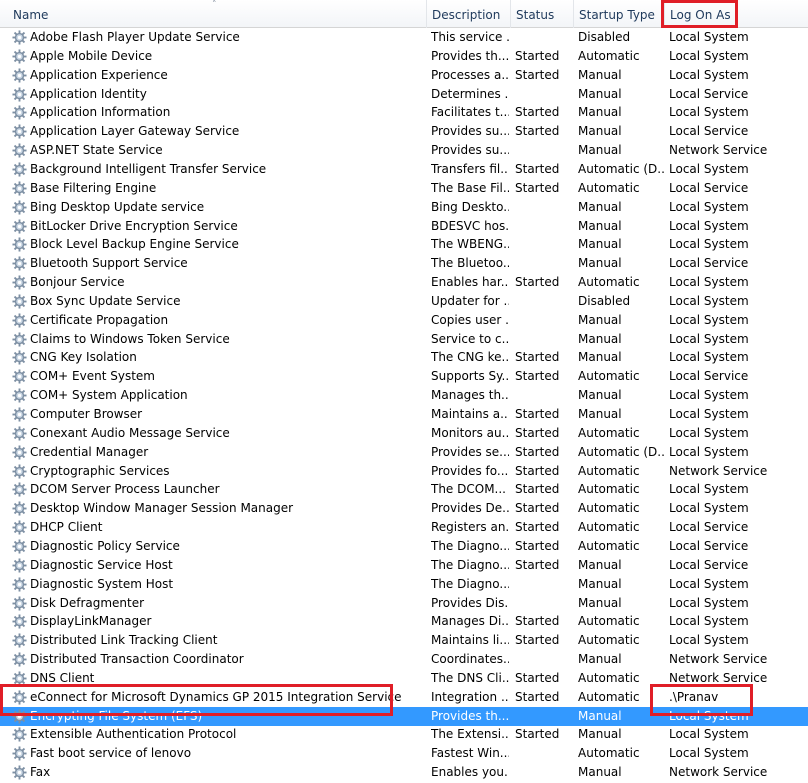 This screenshot has height=783, width=808. Describe the element at coordinates (130, 432) in the screenshot. I see `service-name: Conexant Audio Message Service` at that location.